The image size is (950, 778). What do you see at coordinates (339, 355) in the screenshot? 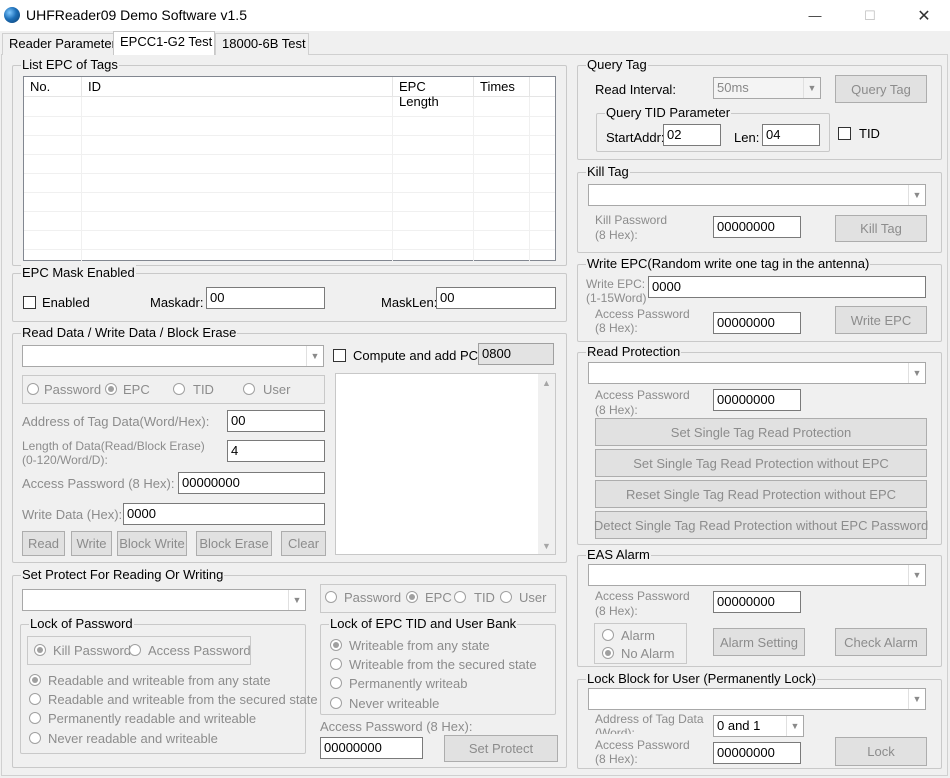
I see `compute-pc-checkbox` at bounding box center [339, 355].